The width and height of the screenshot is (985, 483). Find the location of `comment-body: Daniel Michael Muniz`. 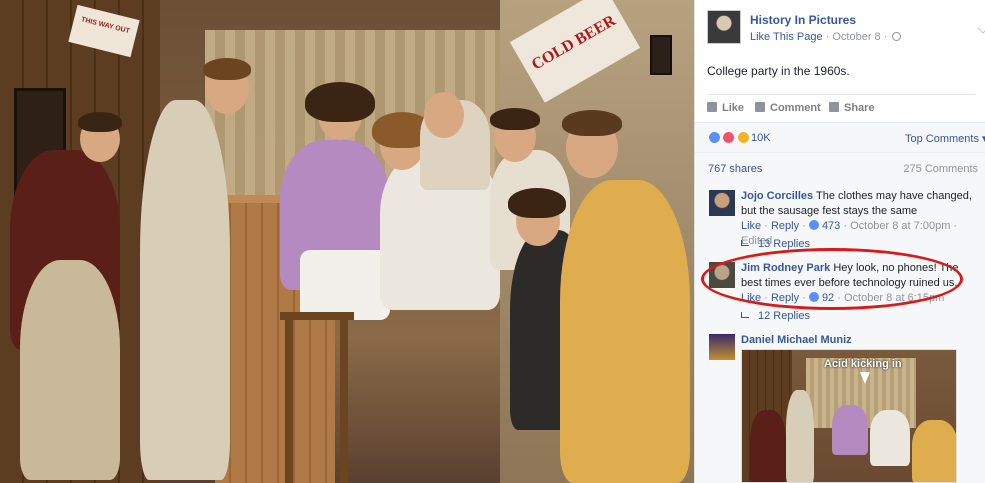

comment-body: Daniel Michael Muniz is located at coordinates (861, 340).